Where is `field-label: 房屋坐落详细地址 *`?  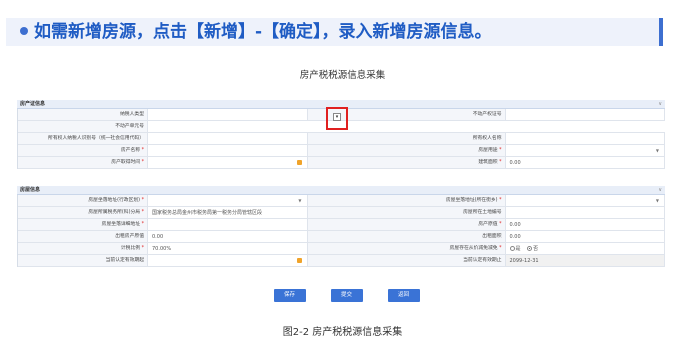
field-label: 房屋坐落详细地址 * is located at coordinates (83, 224).